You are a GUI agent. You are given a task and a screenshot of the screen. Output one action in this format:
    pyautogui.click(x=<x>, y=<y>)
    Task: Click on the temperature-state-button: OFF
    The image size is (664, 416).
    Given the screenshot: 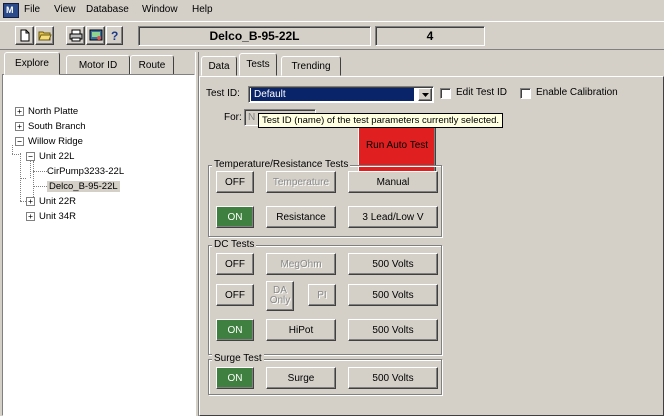 What is the action you would take?
    pyautogui.click(x=235, y=182)
    